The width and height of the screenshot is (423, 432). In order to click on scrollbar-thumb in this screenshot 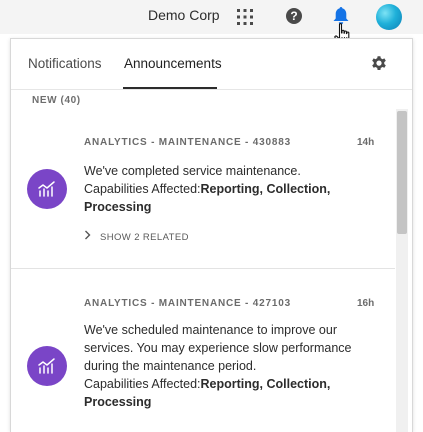, I will do `click(402, 172)`.